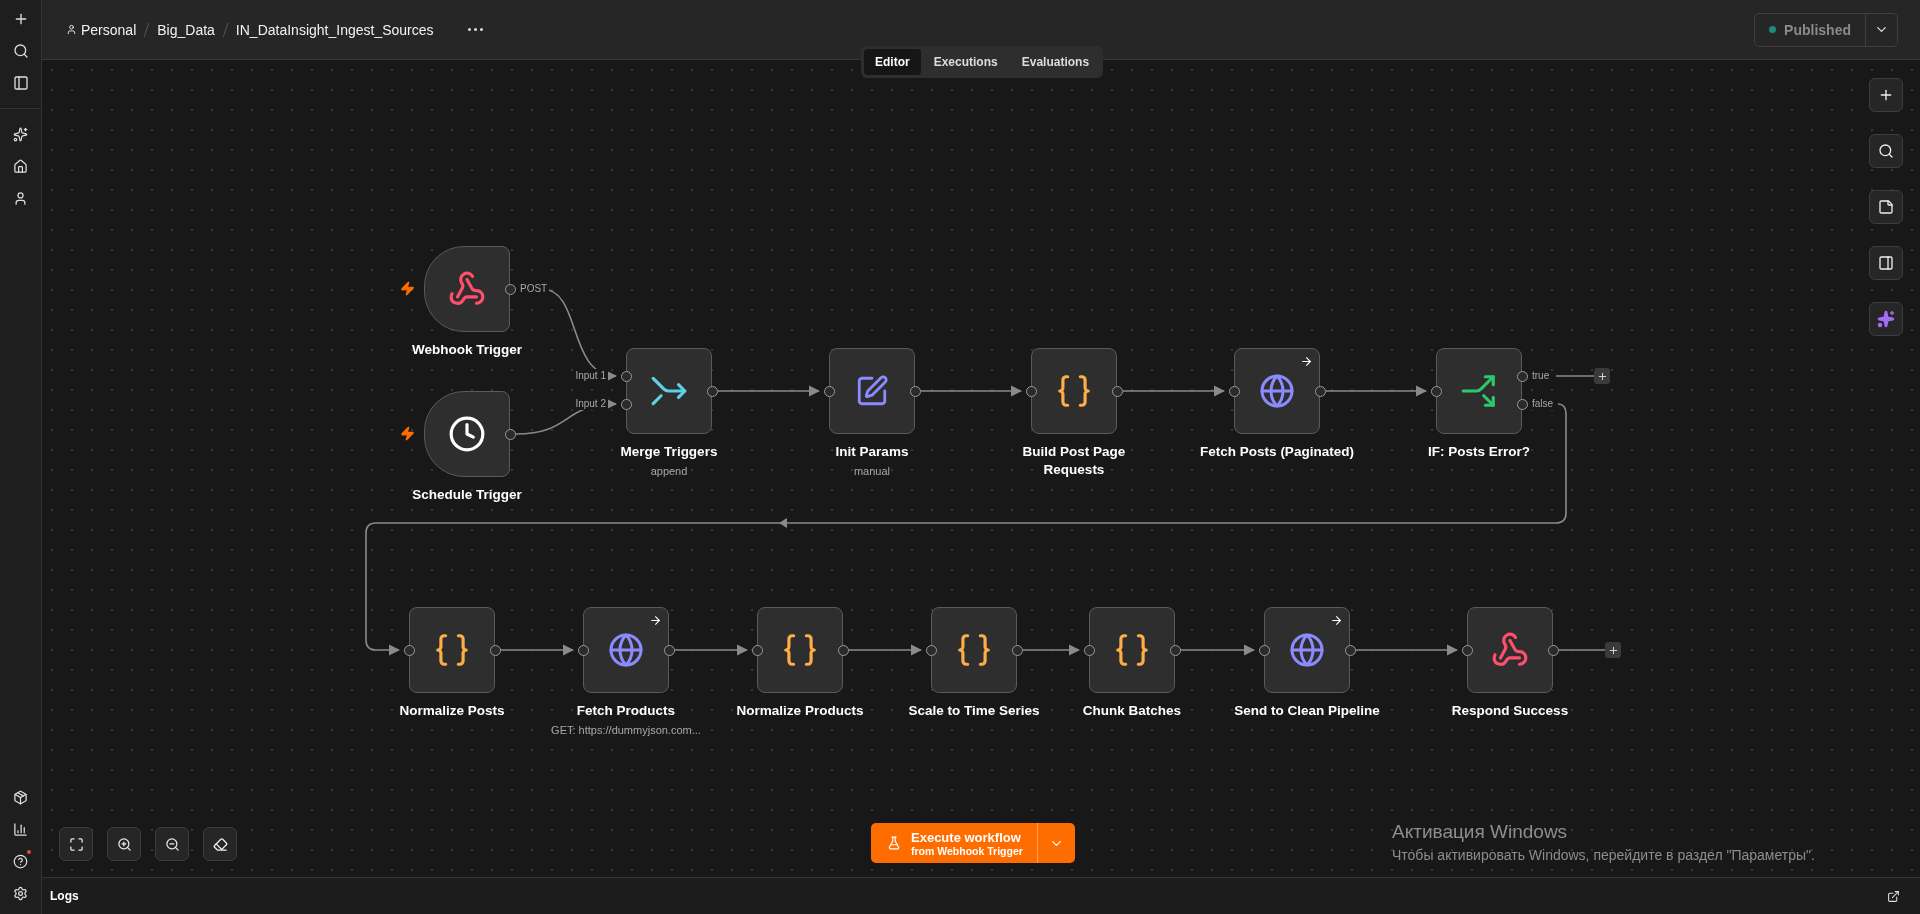 This screenshot has height=914, width=1920. Describe the element at coordinates (974, 711) in the screenshot. I see `node-label: Scale to Time Series` at that location.